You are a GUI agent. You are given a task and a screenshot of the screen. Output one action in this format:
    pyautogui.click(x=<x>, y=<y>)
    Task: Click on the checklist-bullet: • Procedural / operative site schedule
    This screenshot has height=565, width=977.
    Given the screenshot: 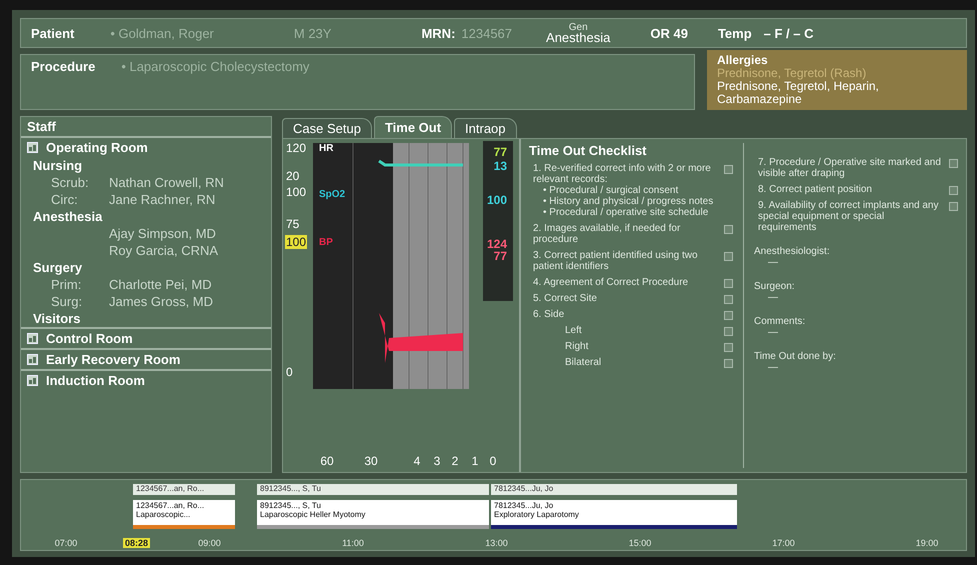 What is the action you would take?
    pyautogui.click(x=626, y=212)
    